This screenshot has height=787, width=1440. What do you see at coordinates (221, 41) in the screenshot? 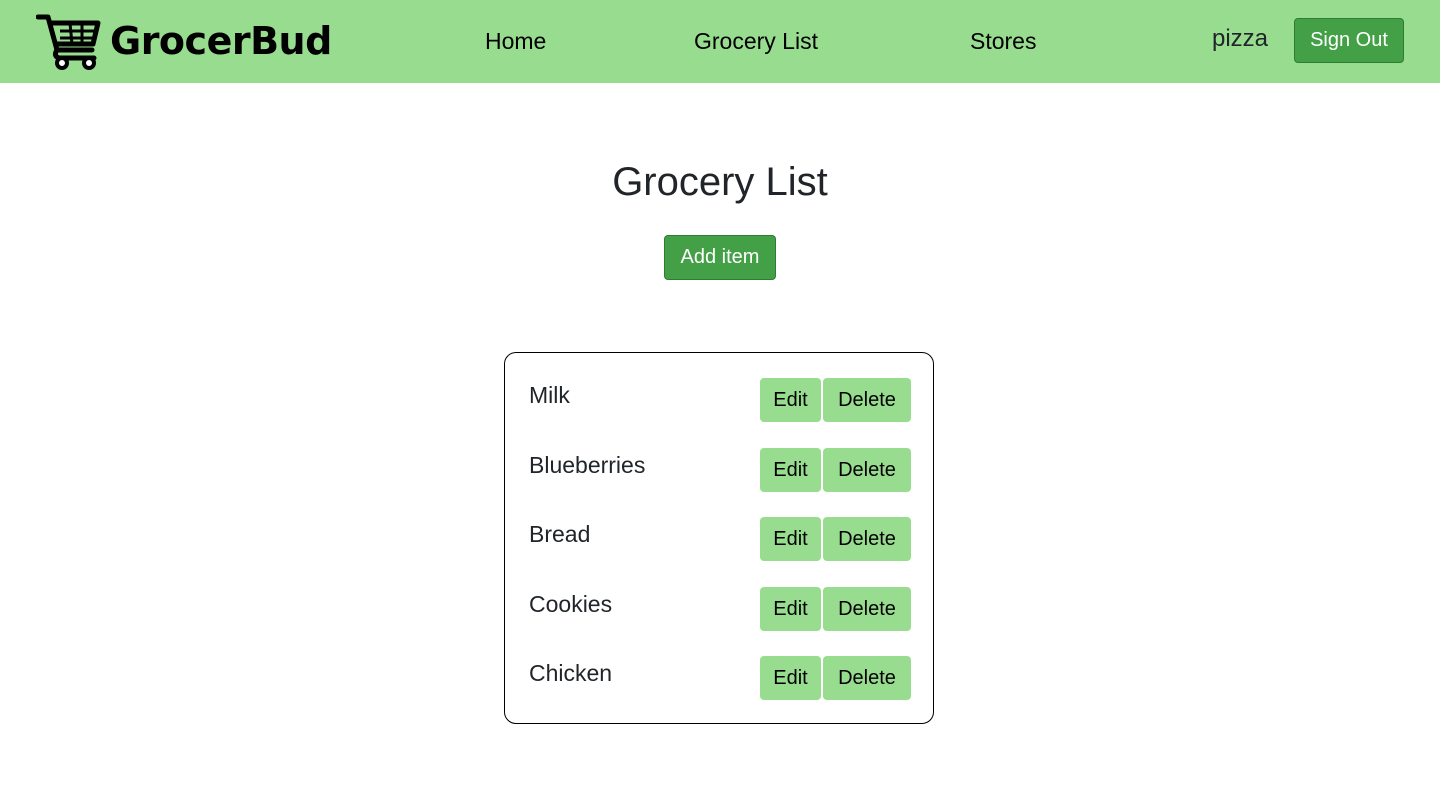
I see `brand-name: GrocerBud` at bounding box center [221, 41].